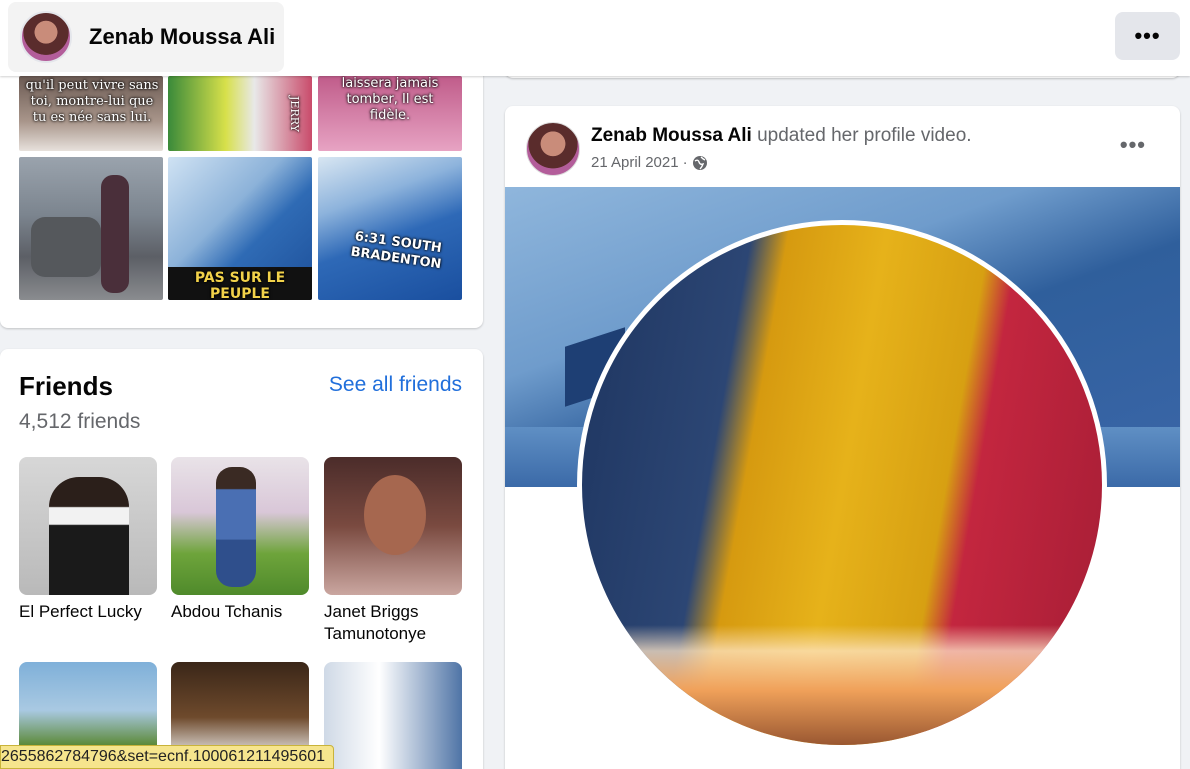 The width and height of the screenshot is (1190, 769). What do you see at coordinates (66, 247) in the screenshot?
I see `car-shape` at bounding box center [66, 247].